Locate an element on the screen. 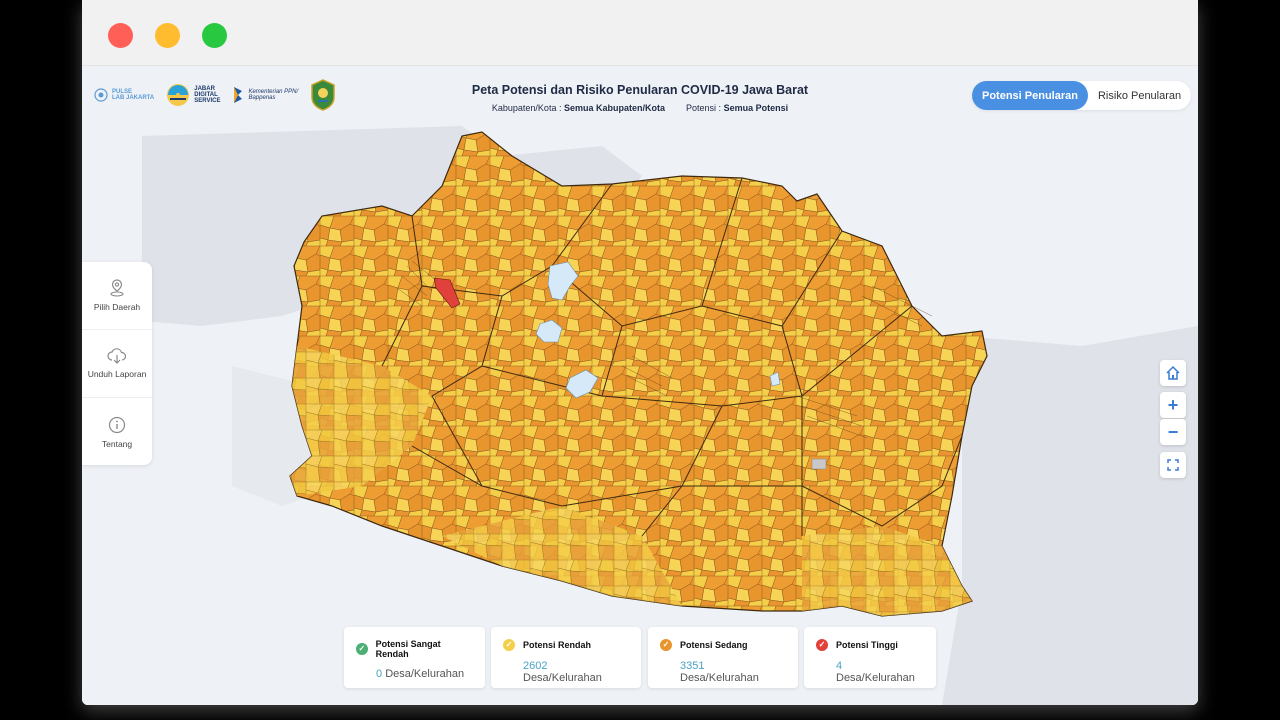  fullscreen-icon is located at coordinates (1173, 465).